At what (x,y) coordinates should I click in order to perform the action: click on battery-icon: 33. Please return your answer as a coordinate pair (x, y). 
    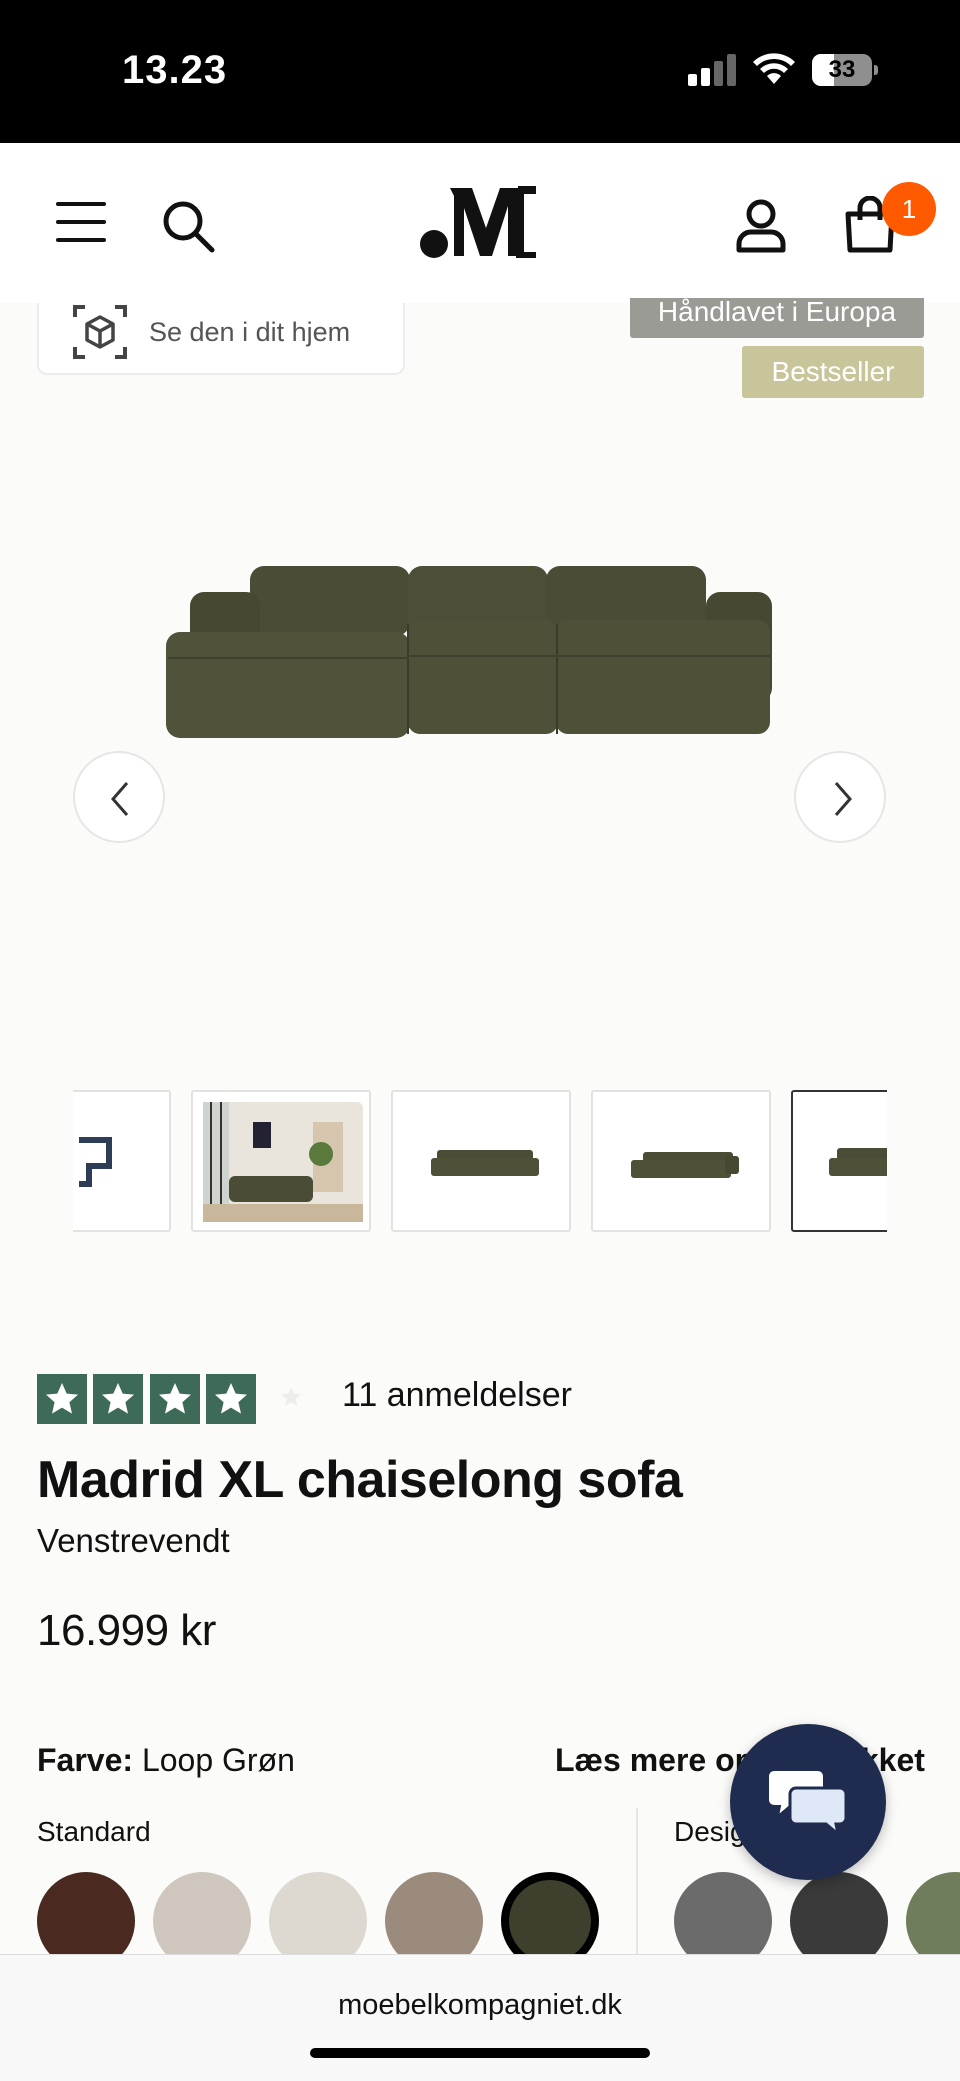
    Looking at the image, I should click on (845, 70).